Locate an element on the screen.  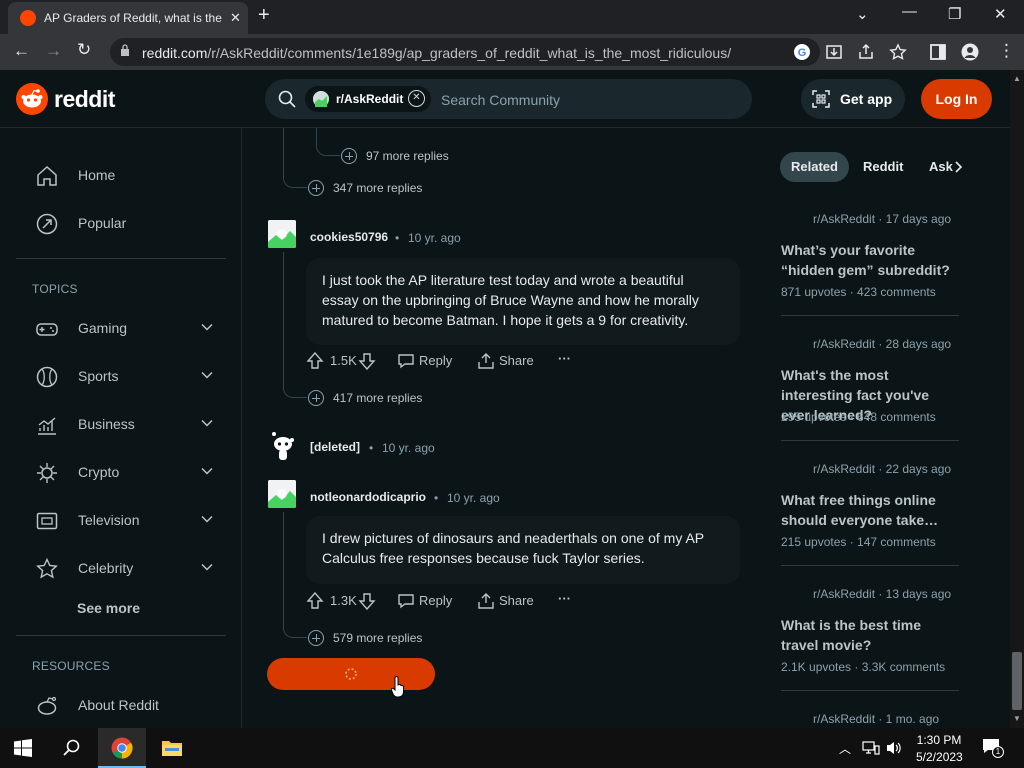
file-explorer-icon is located at coordinates (172, 748).